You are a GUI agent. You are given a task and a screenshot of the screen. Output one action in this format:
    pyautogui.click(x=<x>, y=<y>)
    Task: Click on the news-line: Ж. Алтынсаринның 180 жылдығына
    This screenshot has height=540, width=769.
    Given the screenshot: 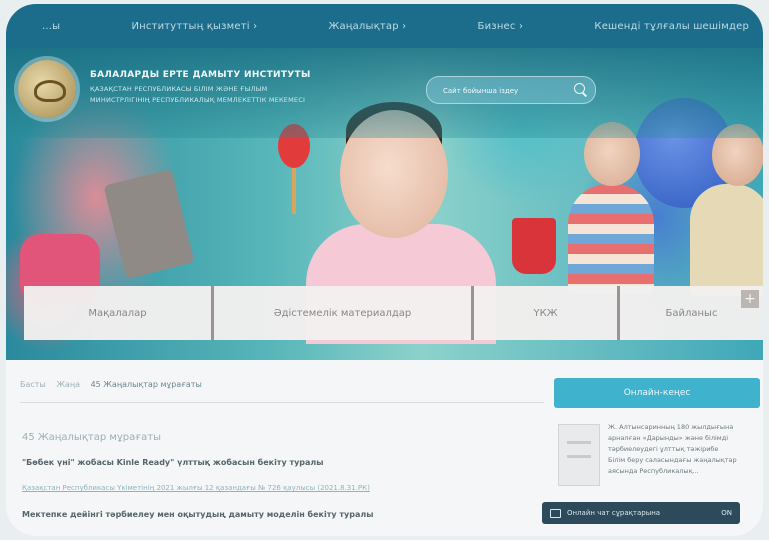 What is the action you would take?
    pyautogui.click(x=671, y=427)
    